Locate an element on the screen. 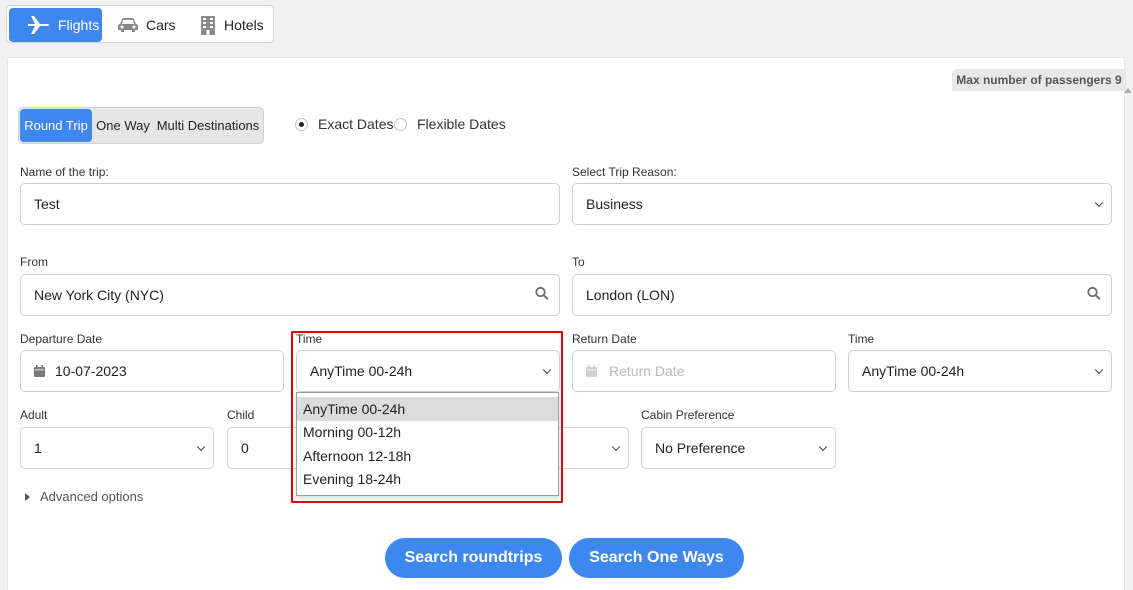 The image size is (1133, 590). radio-flexible-dates-label: Flexible Dates is located at coordinates (461, 124).